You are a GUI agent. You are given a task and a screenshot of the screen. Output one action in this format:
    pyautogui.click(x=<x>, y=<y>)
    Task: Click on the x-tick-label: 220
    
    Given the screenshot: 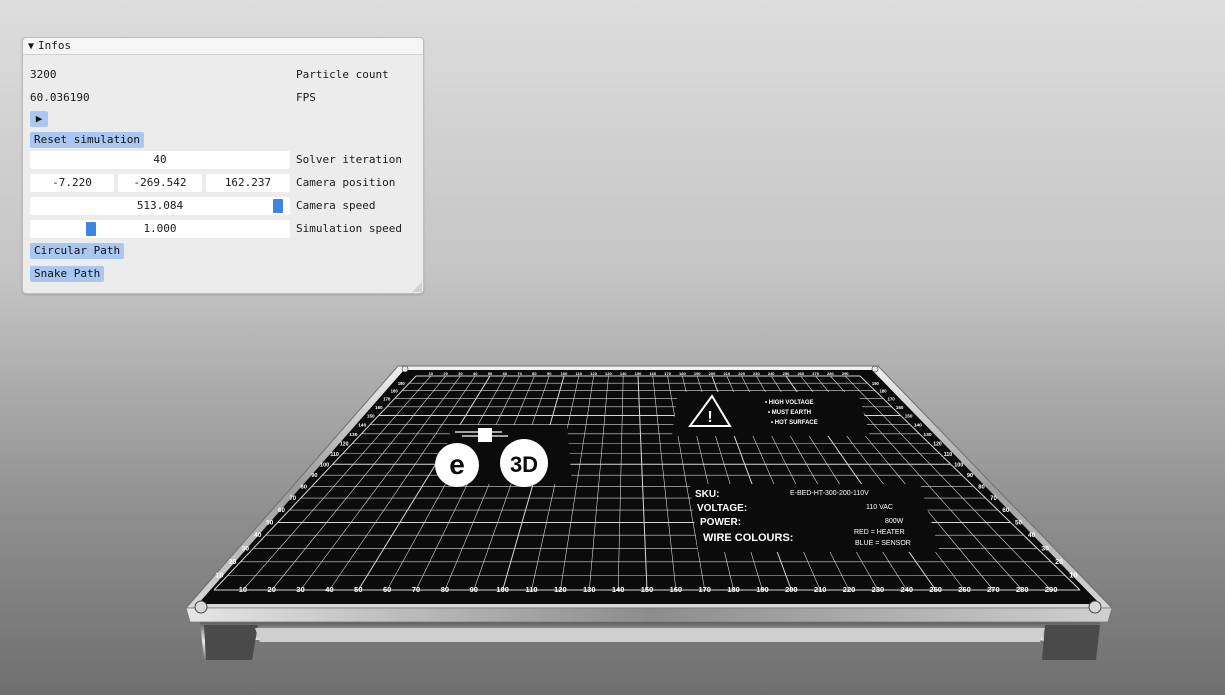 What is the action you would take?
    pyautogui.click(x=849, y=589)
    